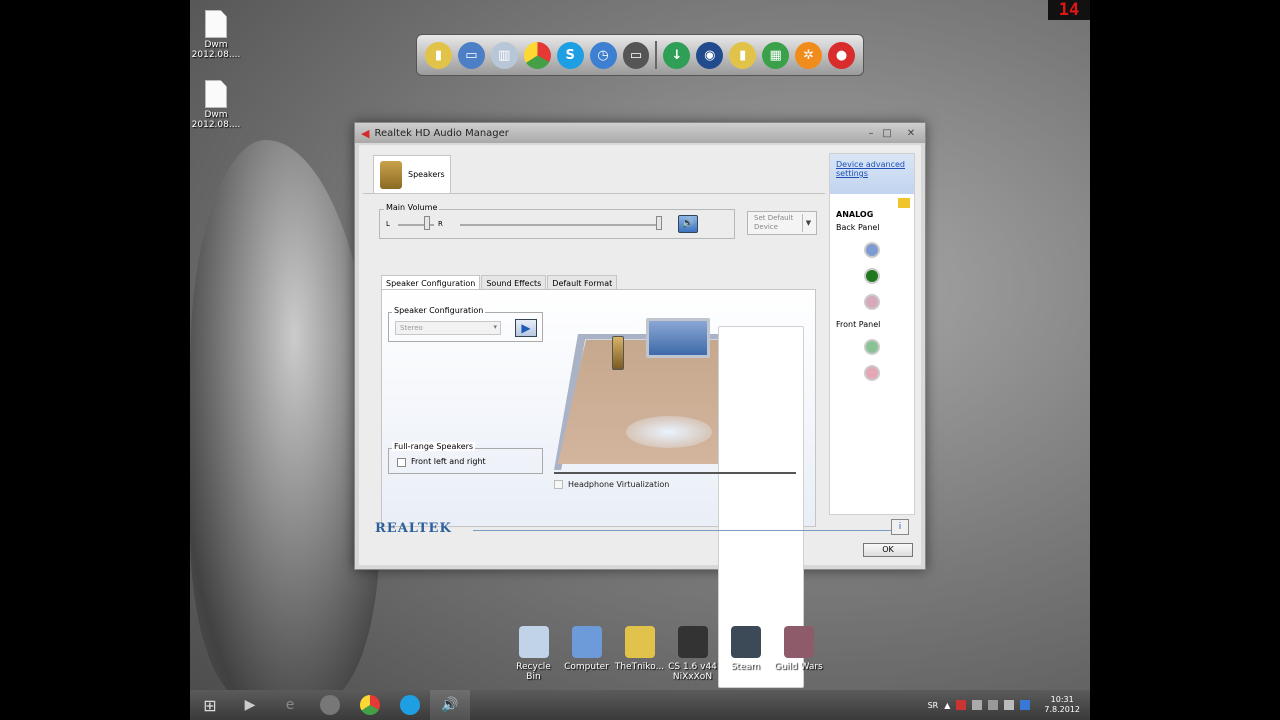 The image size is (1280, 720). I want to click on computer-icon: ▭, so click(471, 55).